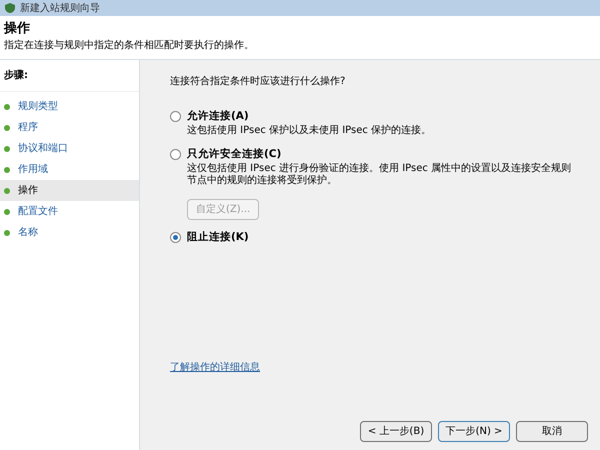 Image resolution: width=600 pixels, height=450 pixels. What do you see at coordinates (69, 232) in the screenshot?
I see `step-item: 名称` at bounding box center [69, 232].